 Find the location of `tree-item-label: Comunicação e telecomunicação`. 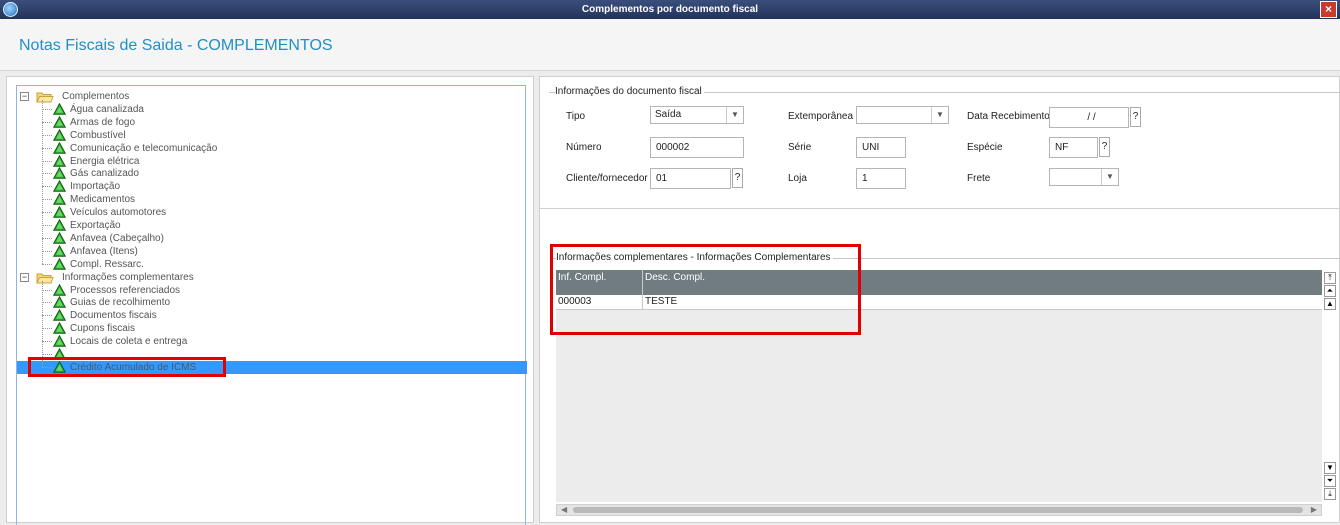

tree-item-label: Comunicação e telecomunicação is located at coordinates (144, 148).